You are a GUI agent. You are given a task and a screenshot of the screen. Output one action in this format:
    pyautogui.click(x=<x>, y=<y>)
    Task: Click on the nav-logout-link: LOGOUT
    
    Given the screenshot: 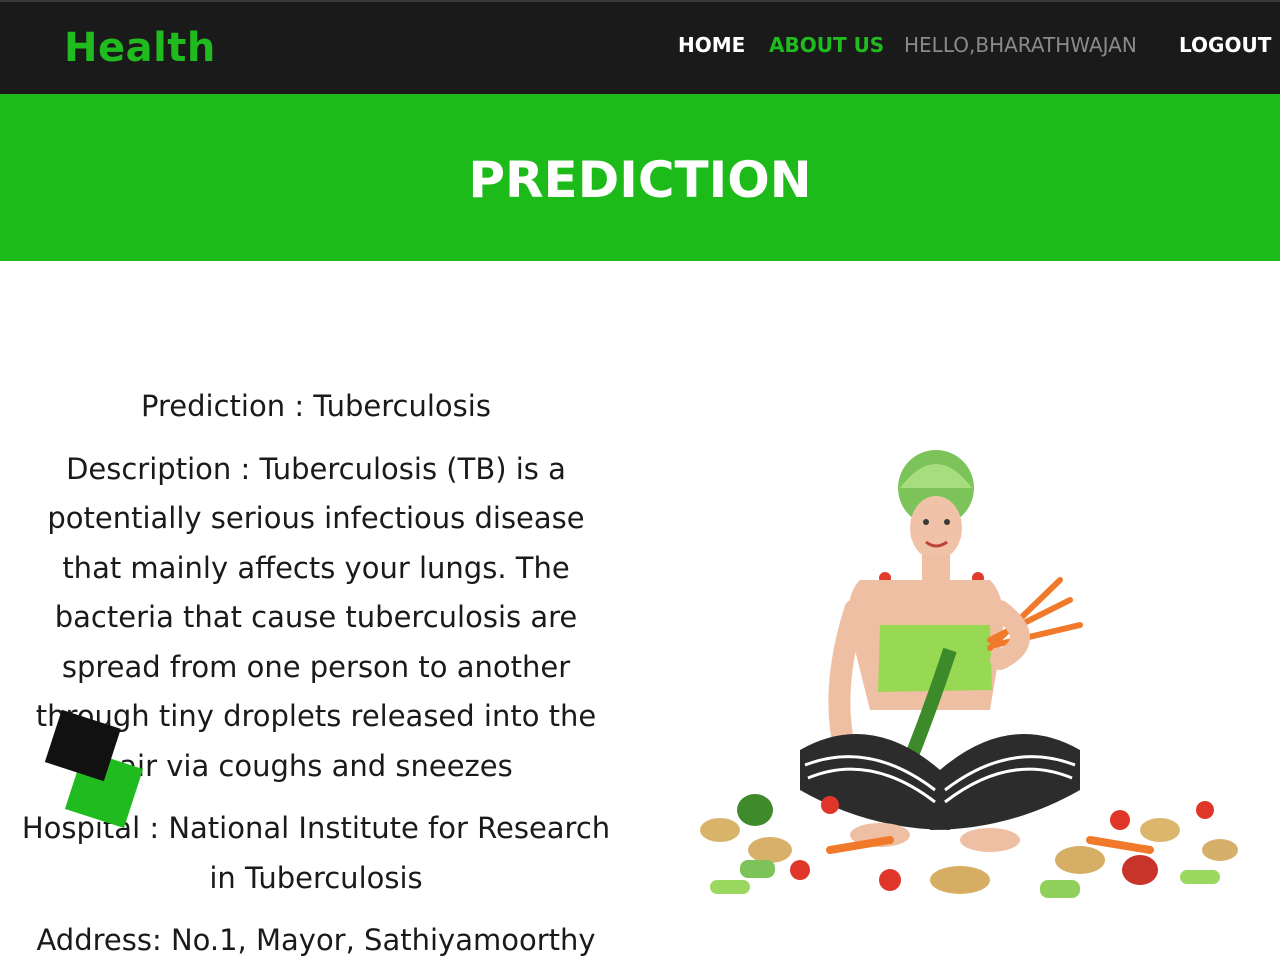 What is the action you would take?
    pyautogui.click(x=1225, y=45)
    